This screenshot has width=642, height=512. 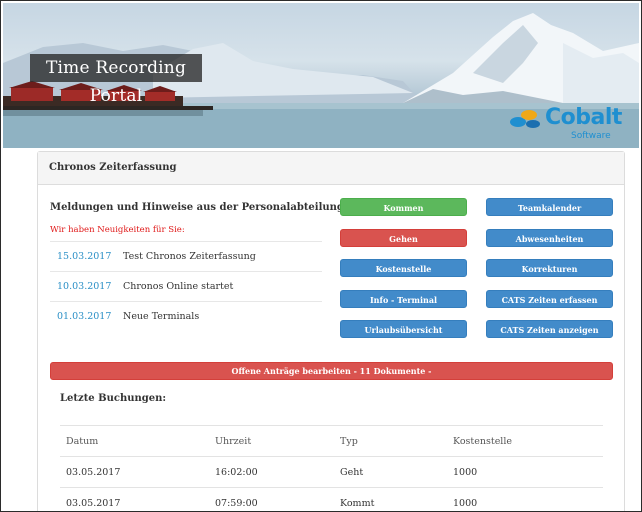 What do you see at coordinates (84, 286) in the screenshot?
I see `news-date: 10.03.2017` at bounding box center [84, 286].